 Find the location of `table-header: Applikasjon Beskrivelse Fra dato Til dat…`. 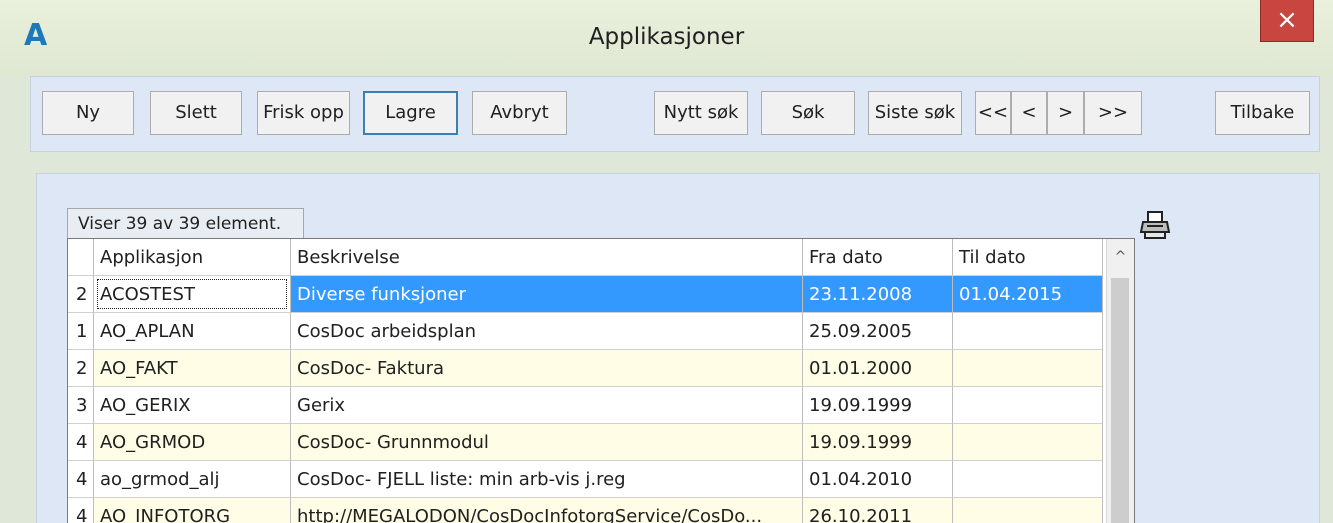

table-header: Applikasjon Beskrivelse Fra dato Til dat… is located at coordinates (588, 257).